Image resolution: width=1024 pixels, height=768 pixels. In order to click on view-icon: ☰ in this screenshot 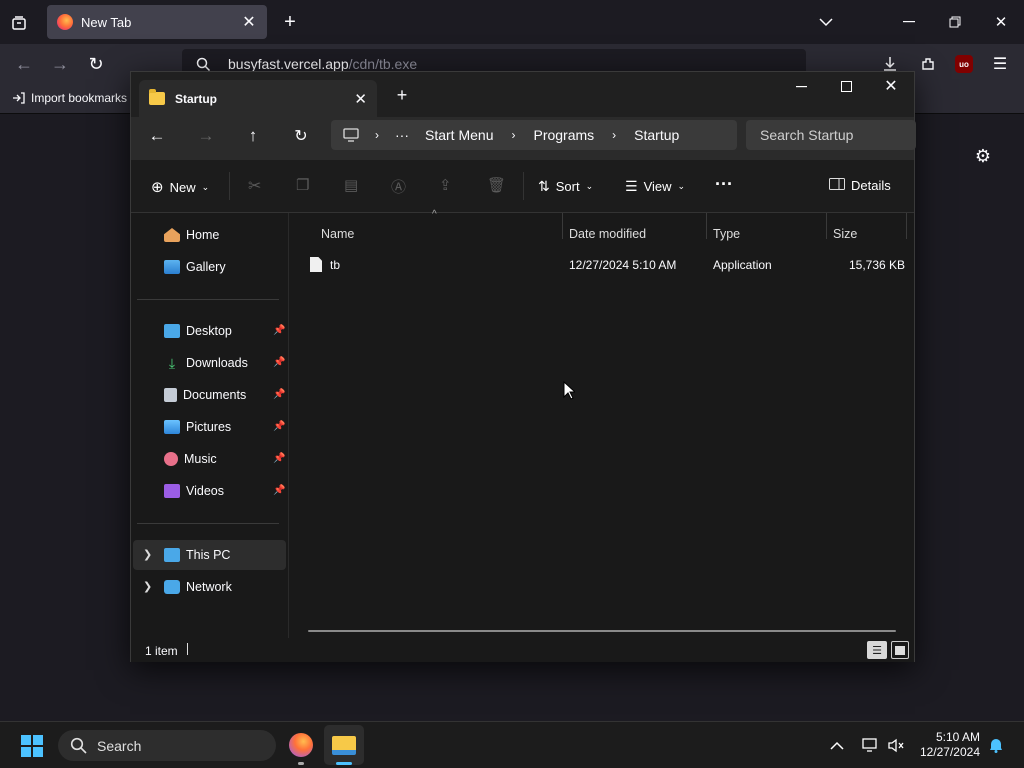, I will do `click(631, 186)`.